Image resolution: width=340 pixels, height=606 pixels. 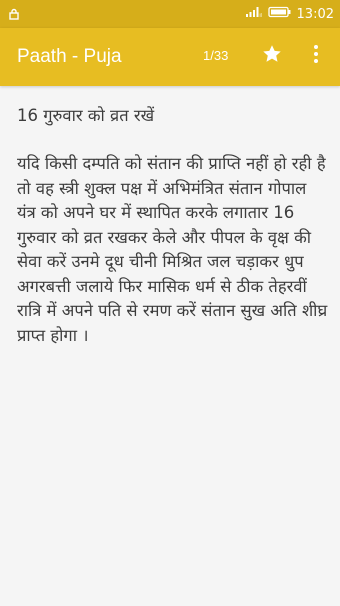 I want to click on status-left, so click(x=14, y=14).